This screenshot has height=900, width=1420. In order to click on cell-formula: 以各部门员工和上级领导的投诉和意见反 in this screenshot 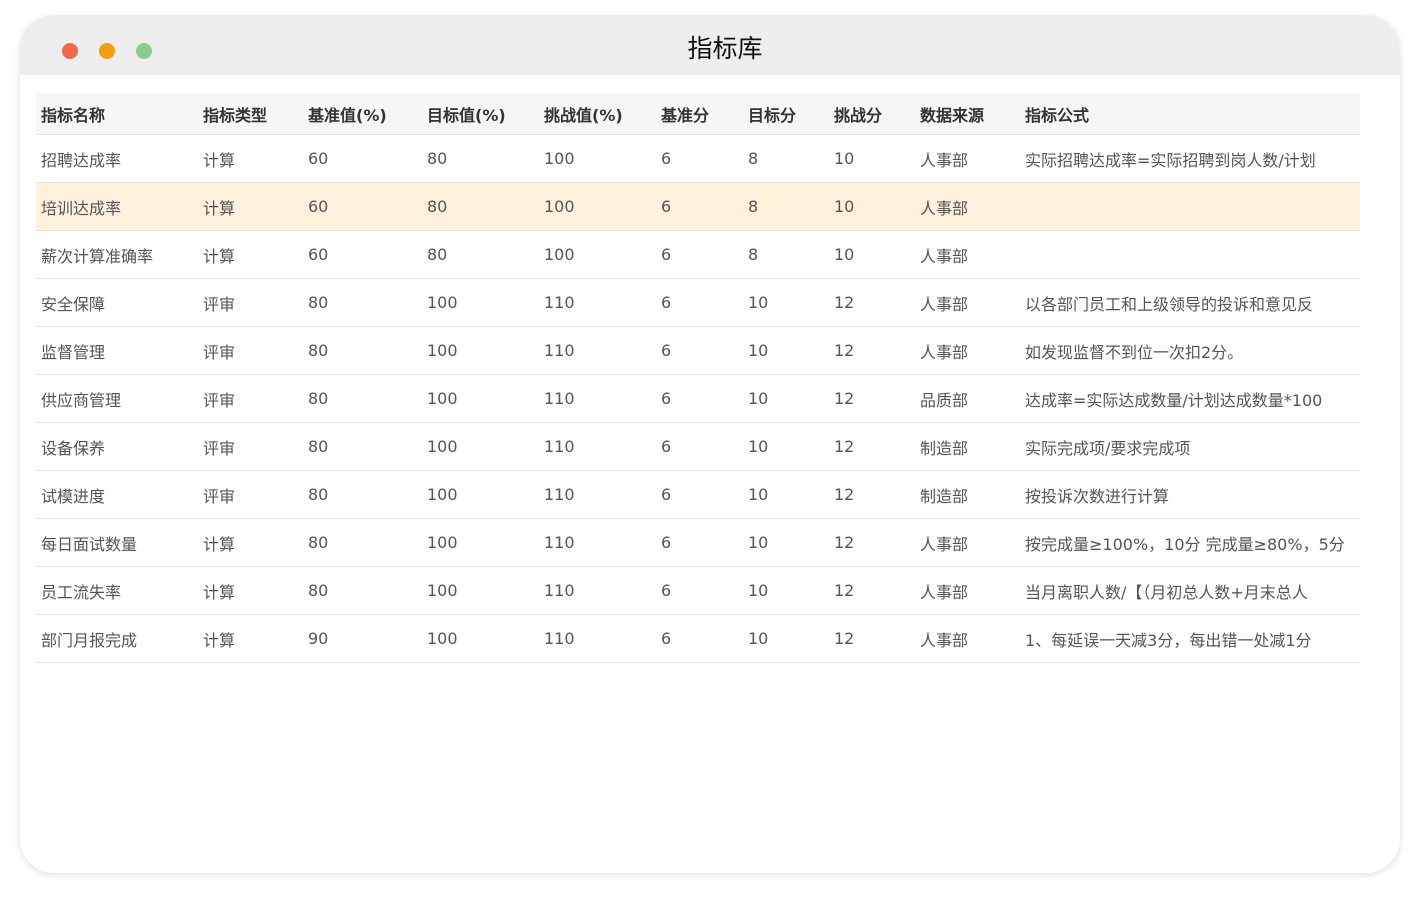, I will do `click(1190, 302)`.